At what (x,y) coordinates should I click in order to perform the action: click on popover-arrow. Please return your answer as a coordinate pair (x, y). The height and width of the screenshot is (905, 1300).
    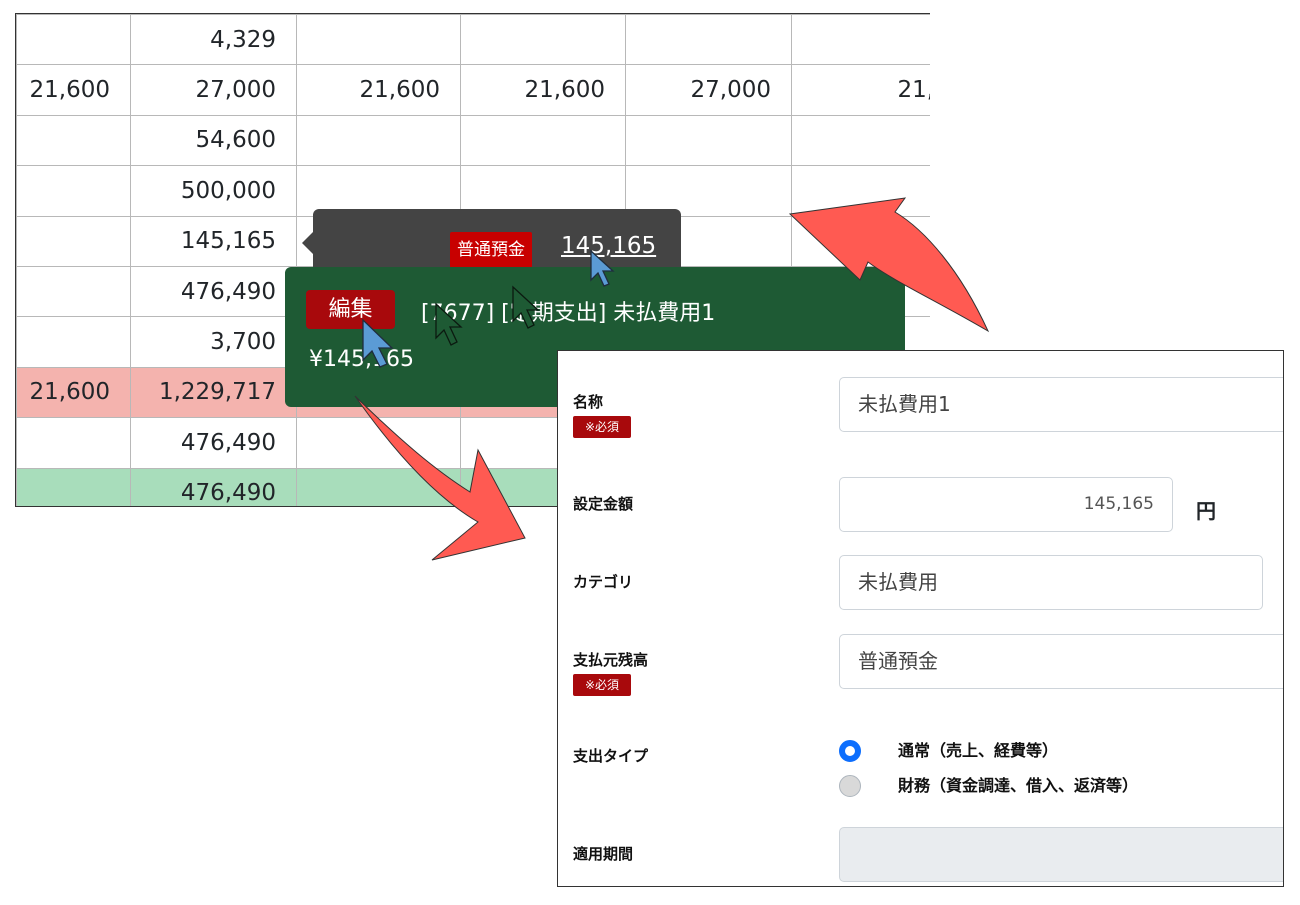
    Looking at the image, I should click on (307, 243).